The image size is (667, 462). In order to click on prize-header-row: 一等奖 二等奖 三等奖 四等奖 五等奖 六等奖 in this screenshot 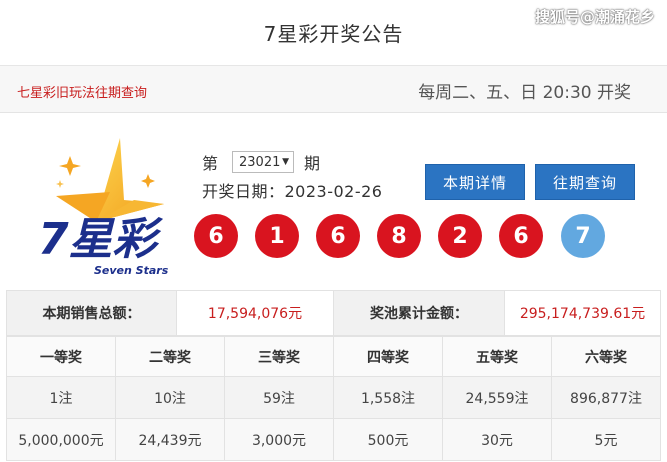, I will do `click(333, 356)`.